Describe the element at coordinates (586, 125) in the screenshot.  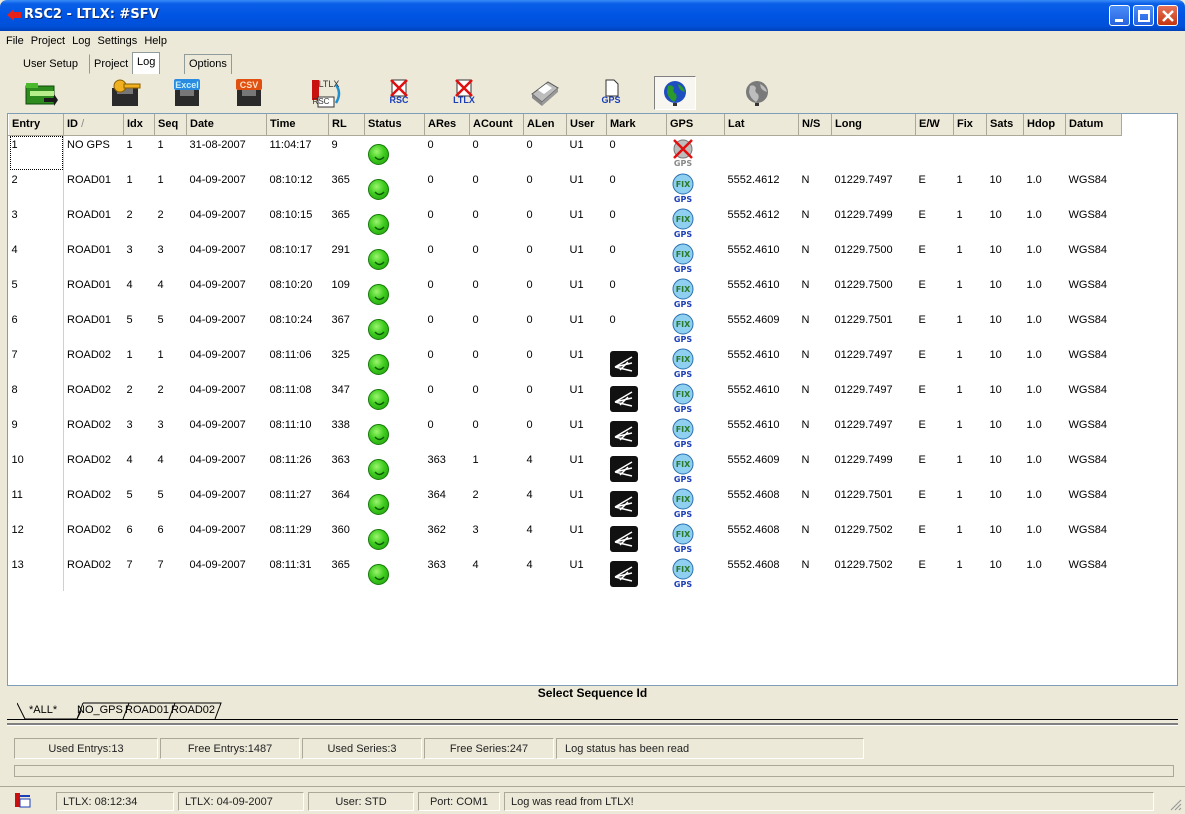
I see `col-user: User` at that location.